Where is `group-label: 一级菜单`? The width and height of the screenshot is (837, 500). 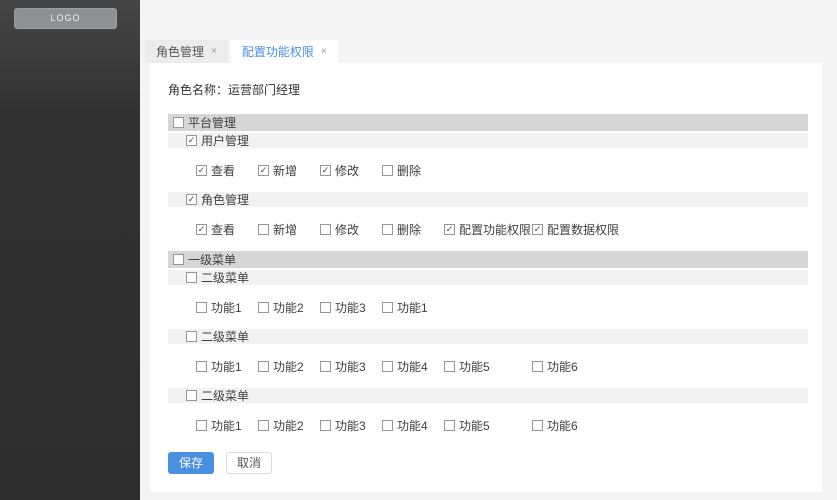
group-label: 一级菜单 is located at coordinates (212, 260).